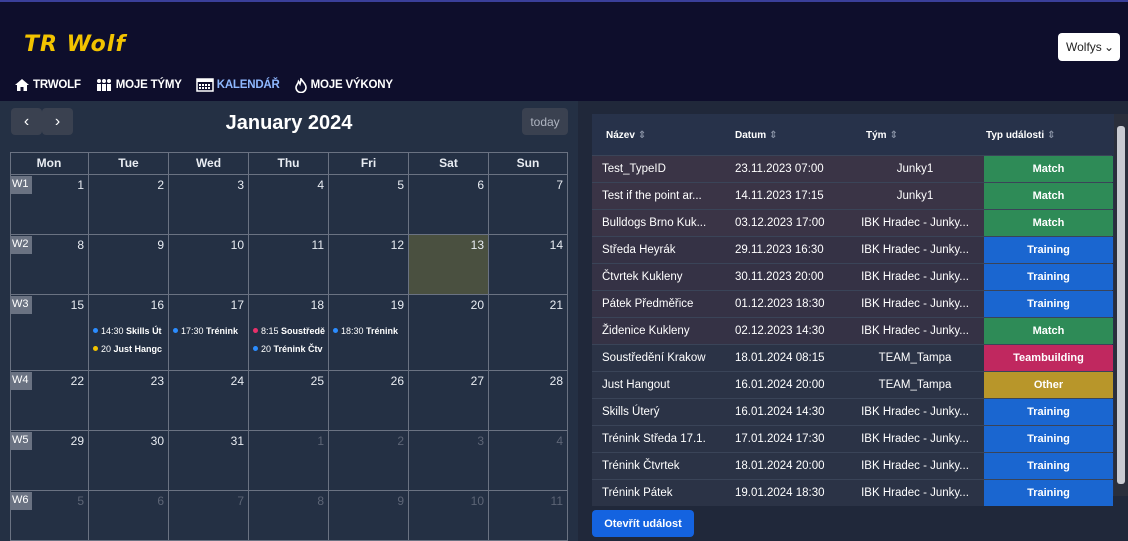 This screenshot has height=541, width=1128. Describe the element at coordinates (157, 305) in the screenshot. I see `day-number: 16` at that location.